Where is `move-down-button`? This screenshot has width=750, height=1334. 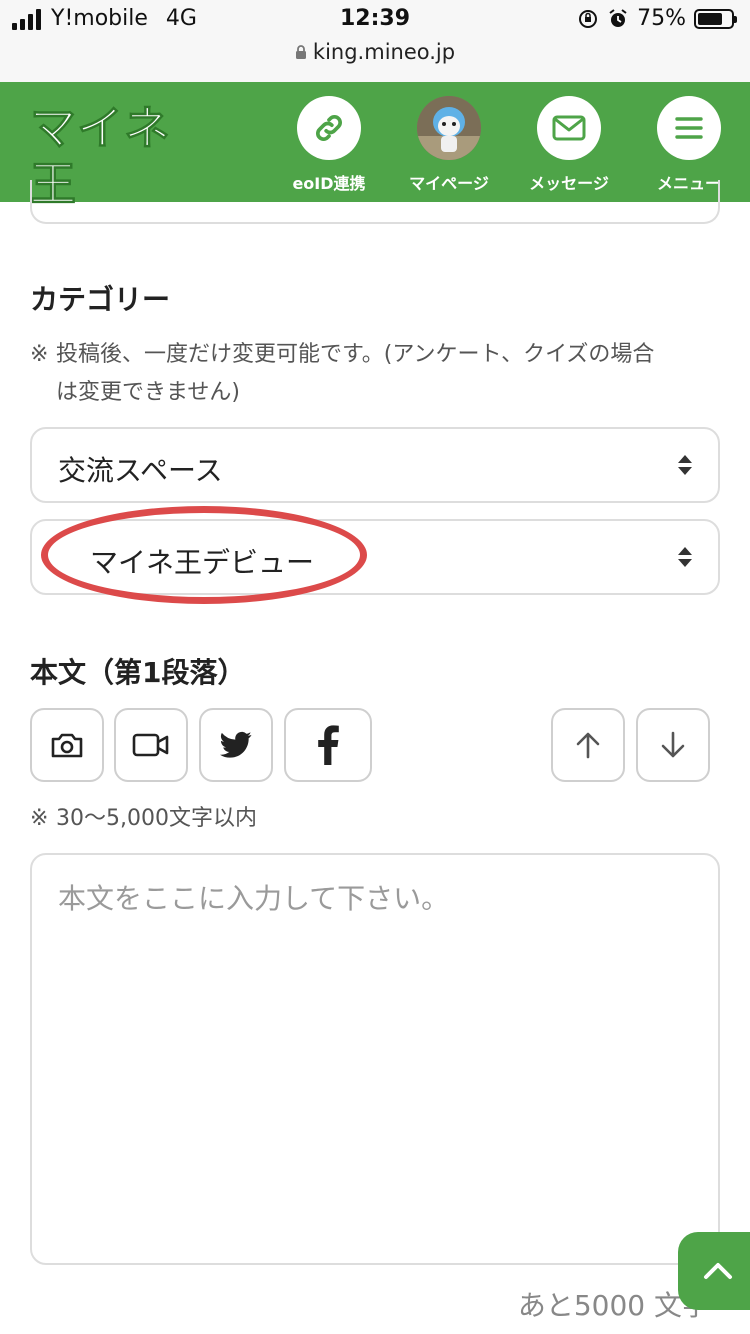 move-down-button is located at coordinates (673, 745).